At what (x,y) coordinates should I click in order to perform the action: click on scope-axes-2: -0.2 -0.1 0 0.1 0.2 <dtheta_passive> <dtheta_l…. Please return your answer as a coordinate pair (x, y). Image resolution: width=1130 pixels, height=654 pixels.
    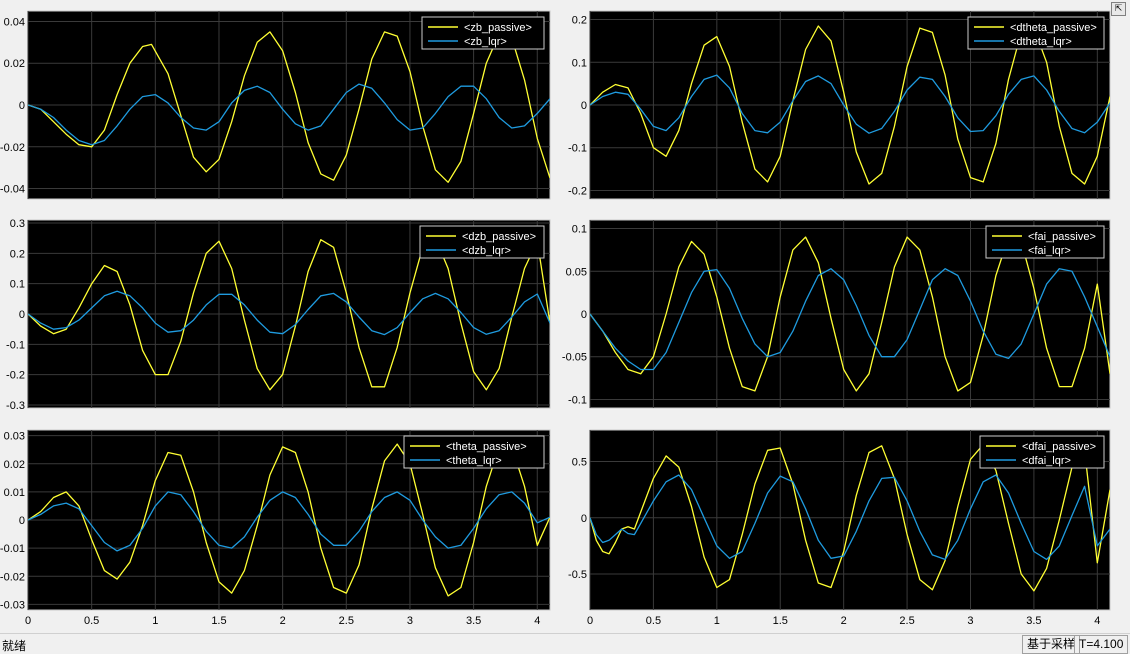
    Looking at the image, I should click on (839, 105).